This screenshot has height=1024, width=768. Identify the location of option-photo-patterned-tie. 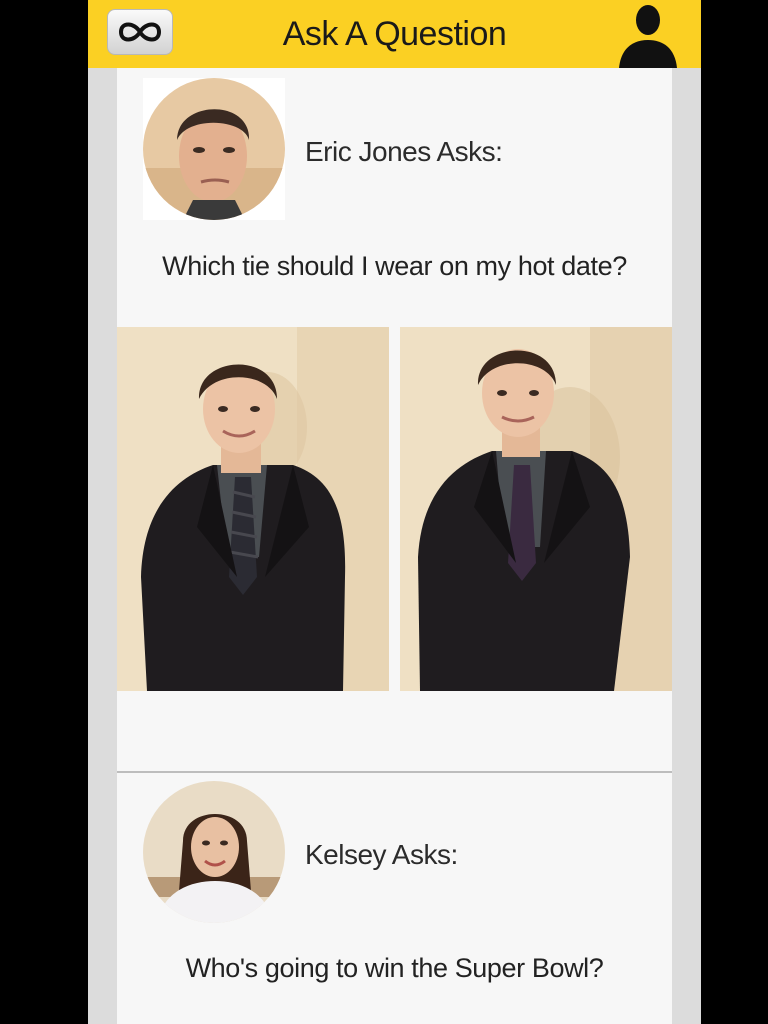
(253, 509).